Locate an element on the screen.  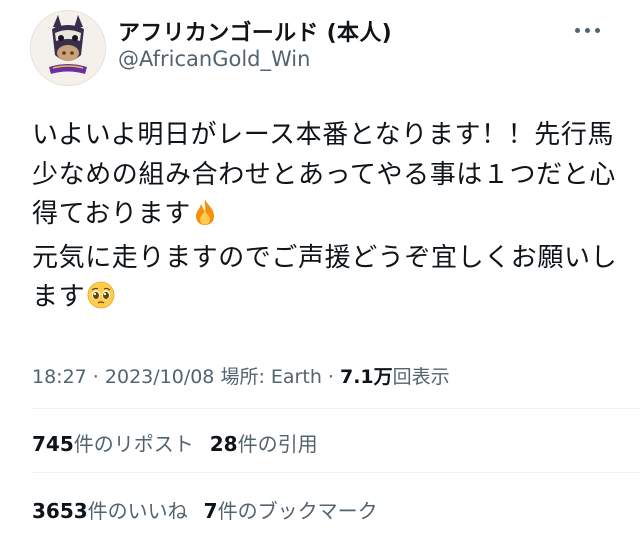
reposts-link: 745件のリポスト is located at coordinates (113, 444).